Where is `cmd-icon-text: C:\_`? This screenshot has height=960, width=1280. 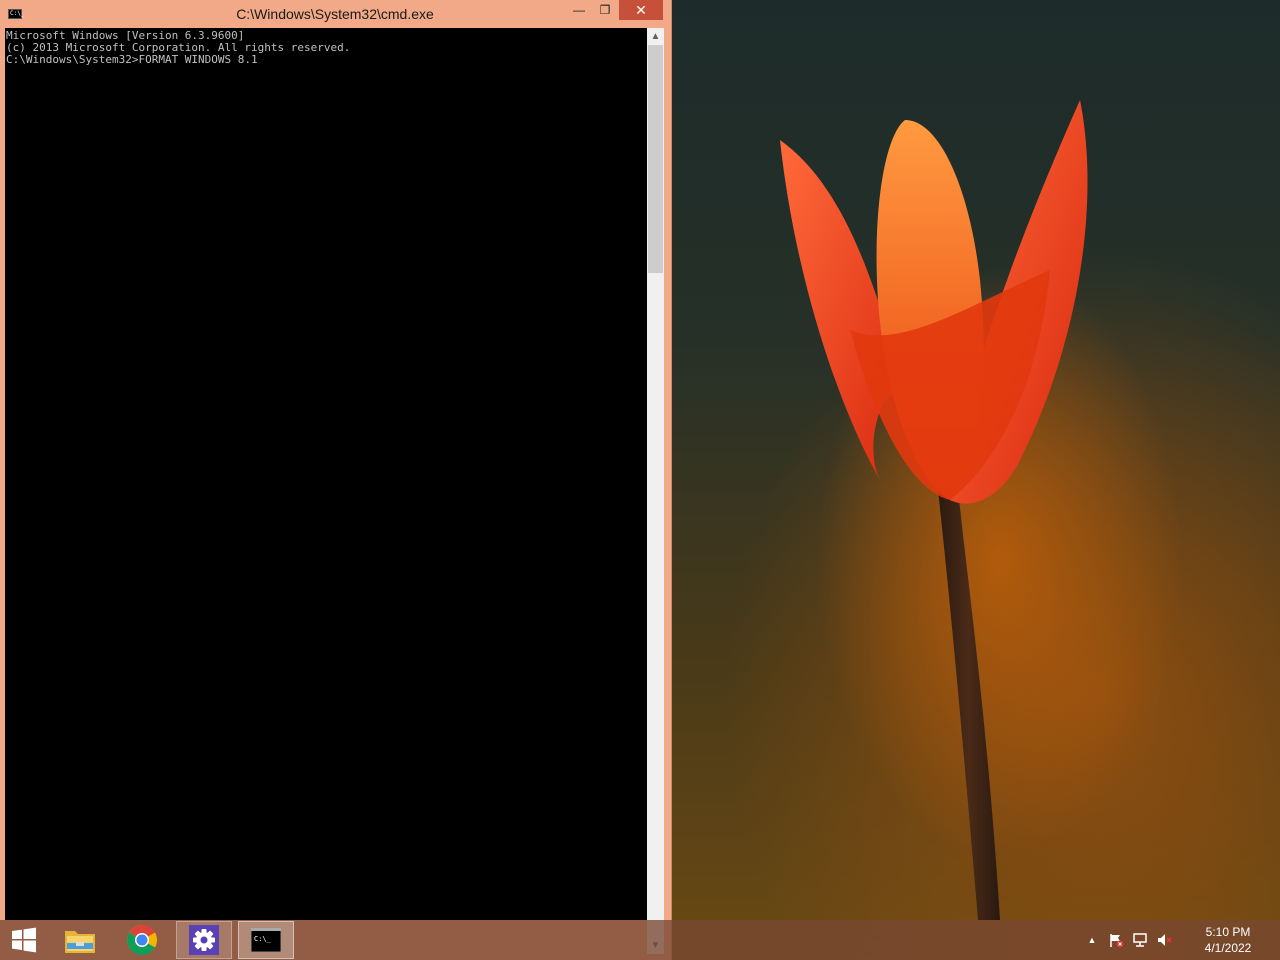 cmd-icon-text: C:\_ is located at coordinates (263, 939).